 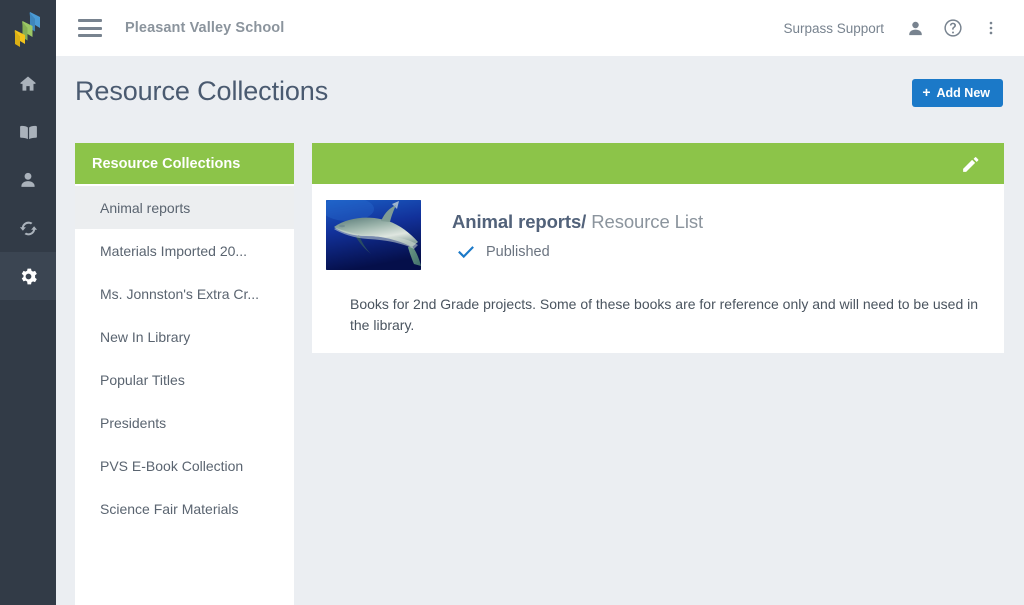 I want to click on status-badge: Published, so click(x=577, y=252).